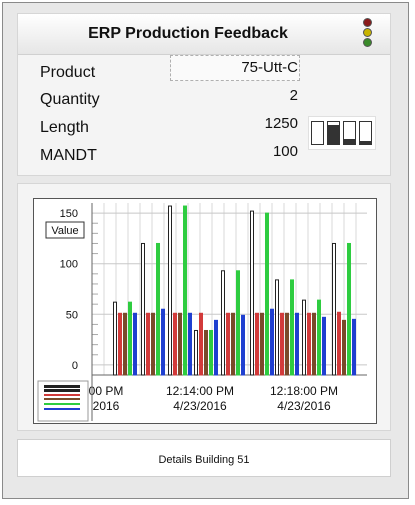  What do you see at coordinates (293, 95) in the screenshot?
I see `quantity-value: 2` at bounding box center [293, 95].